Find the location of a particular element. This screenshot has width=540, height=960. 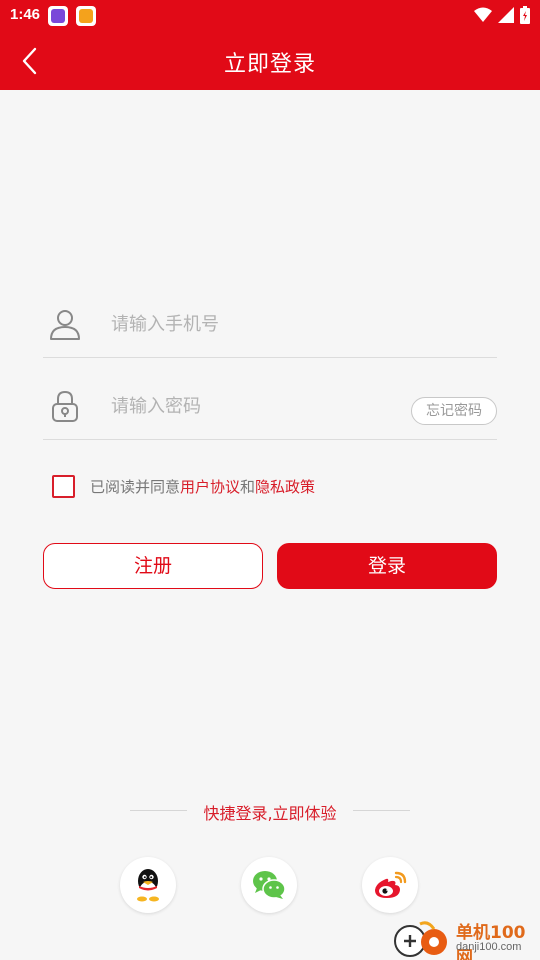

phone-field is located at coordinates (270, 323).